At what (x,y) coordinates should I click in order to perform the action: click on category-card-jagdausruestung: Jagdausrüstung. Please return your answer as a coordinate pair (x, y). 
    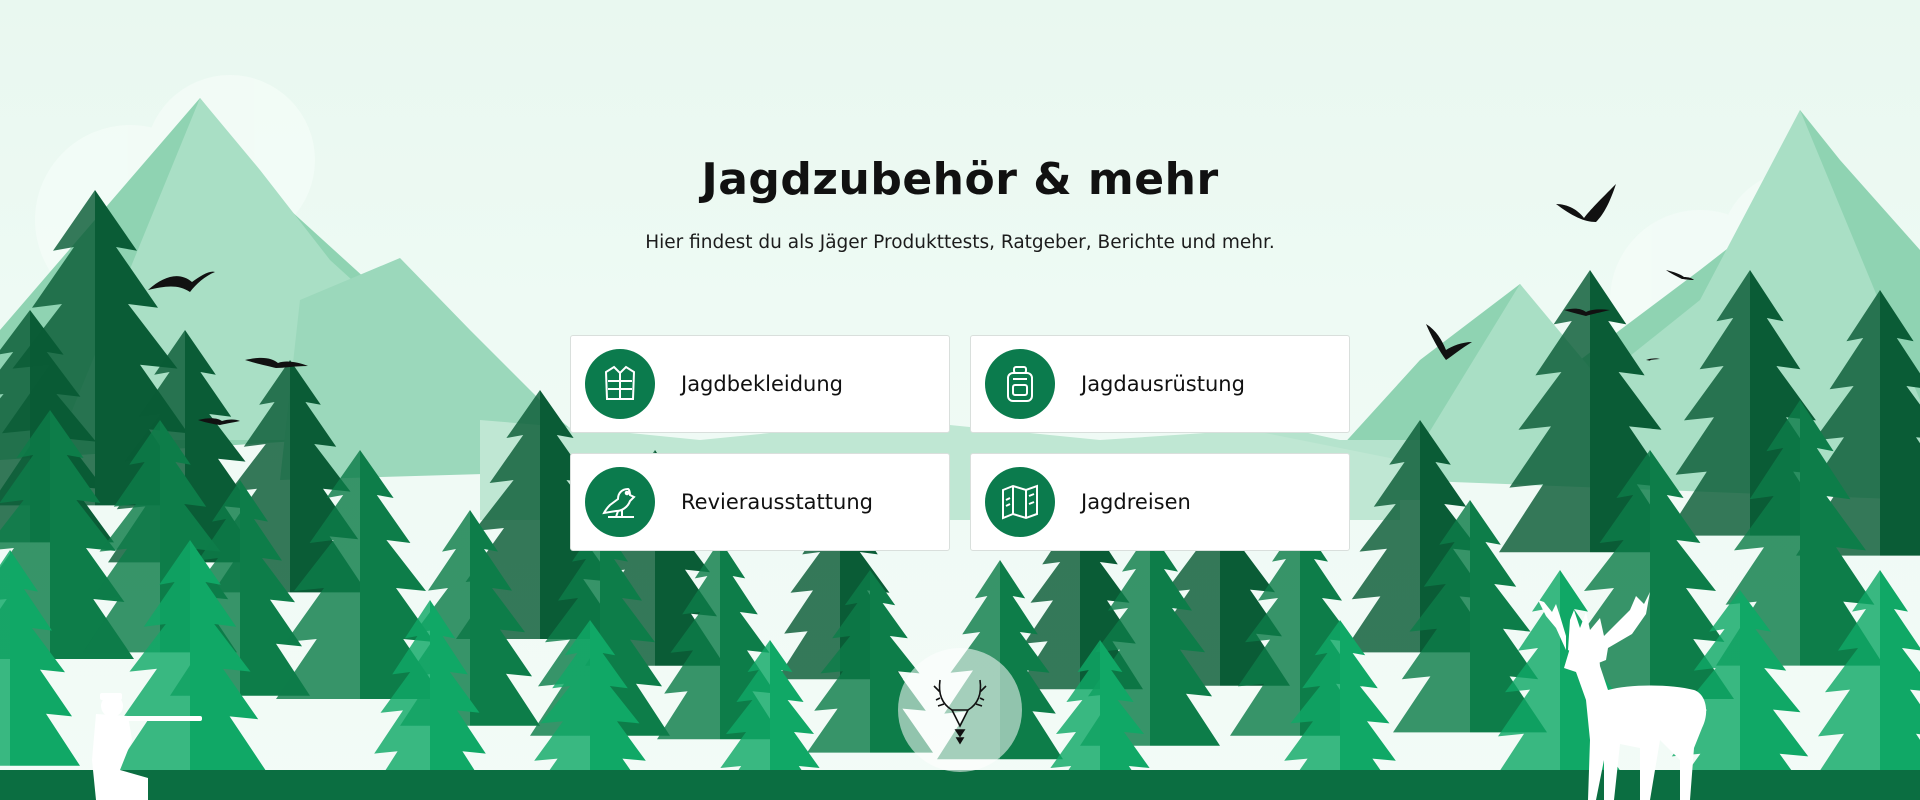
    Looking at the image, I should click on (1160, 384).